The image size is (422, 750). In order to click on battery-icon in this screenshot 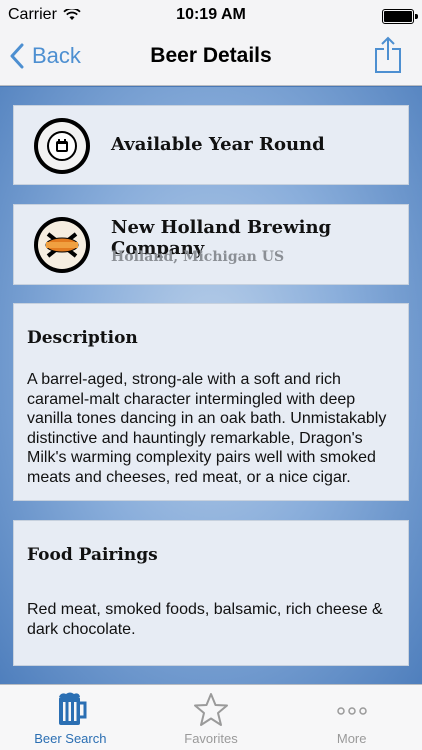, I will do `click(400, 16)`.